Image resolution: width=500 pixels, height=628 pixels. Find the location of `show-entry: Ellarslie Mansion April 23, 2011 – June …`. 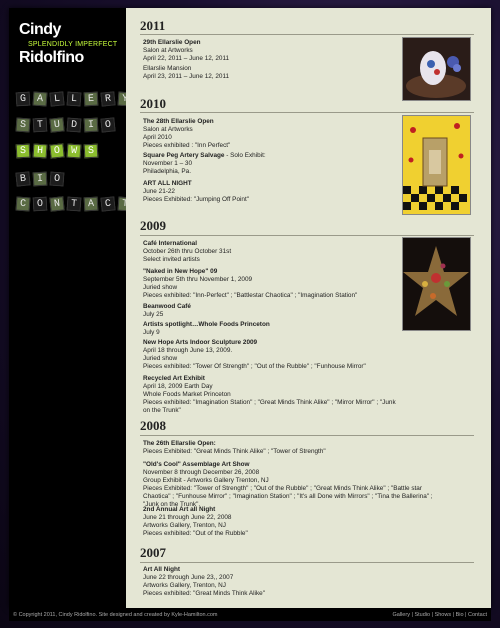

show-entry: Ellarslie Mansion April 23, 2011 – June … is located at coordinates (270, 73).